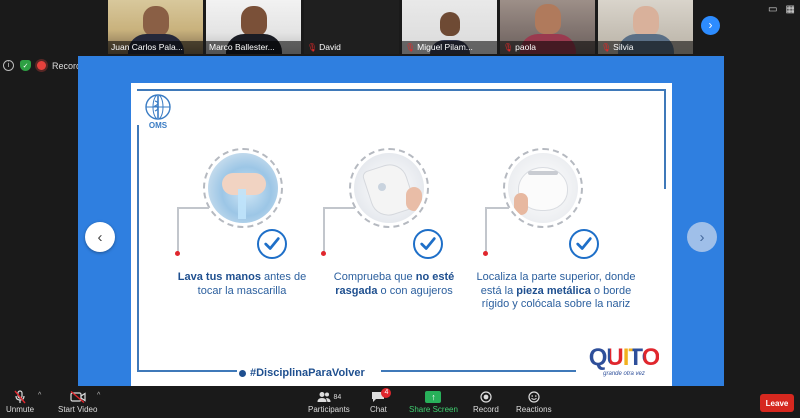 This screenshot has width=800, height=418. I want to click on chat-icon: 4, so click(381, 396).